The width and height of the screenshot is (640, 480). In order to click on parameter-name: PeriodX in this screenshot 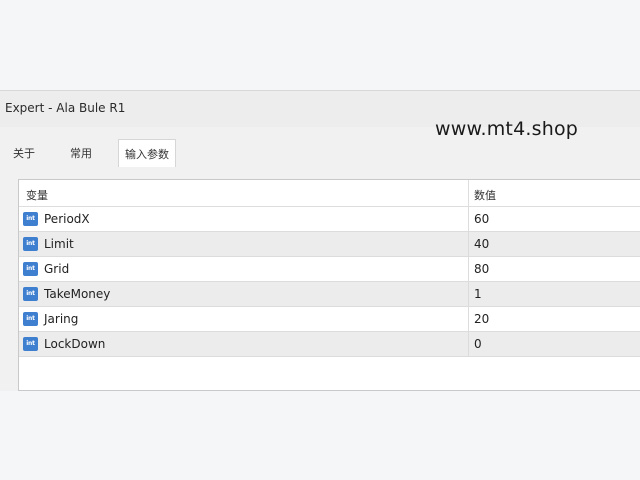, I will do `click(67, 219)`.